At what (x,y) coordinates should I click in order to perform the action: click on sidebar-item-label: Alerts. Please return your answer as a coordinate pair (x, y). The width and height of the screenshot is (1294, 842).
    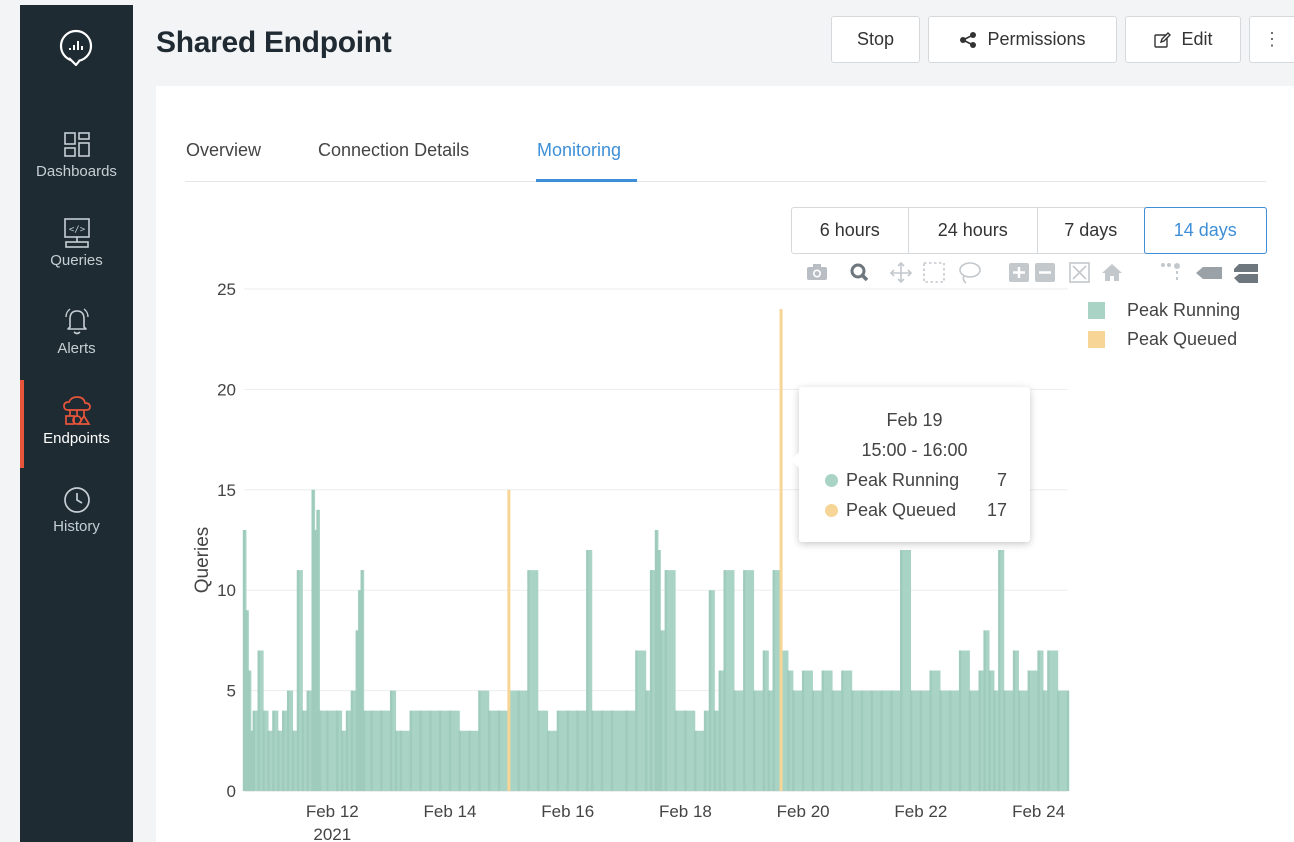
    Looking at the image, I should click on (76, 348).